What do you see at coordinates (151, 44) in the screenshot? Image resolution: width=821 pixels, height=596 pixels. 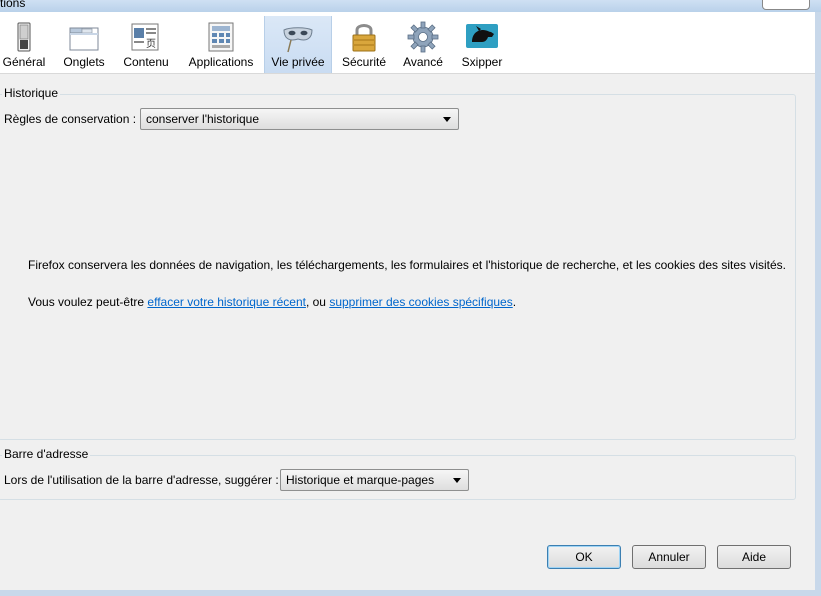 I see `svg-text: 页` at bounding box center [151, 44].